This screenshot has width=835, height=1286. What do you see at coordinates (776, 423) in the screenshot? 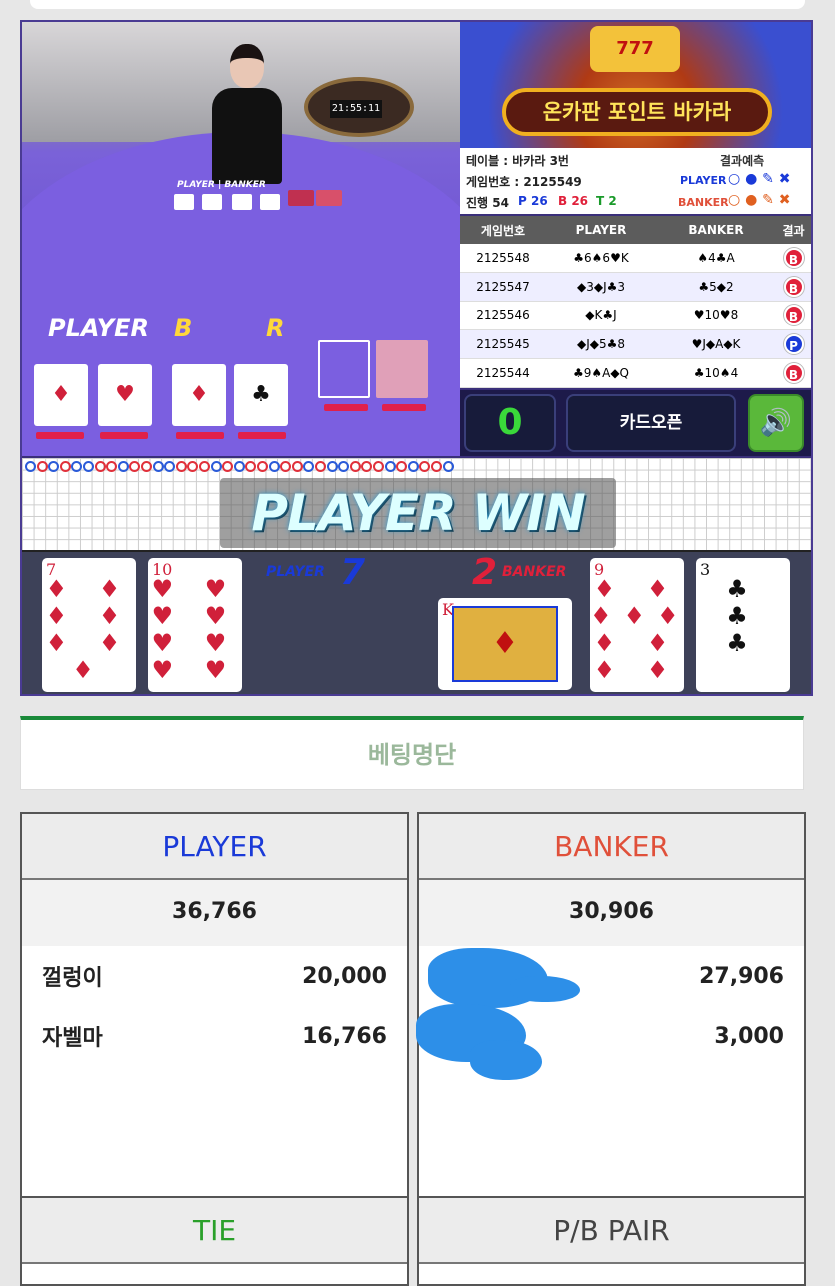
I see `speaker-icon: 🔊` at bounding box center [776, 423].